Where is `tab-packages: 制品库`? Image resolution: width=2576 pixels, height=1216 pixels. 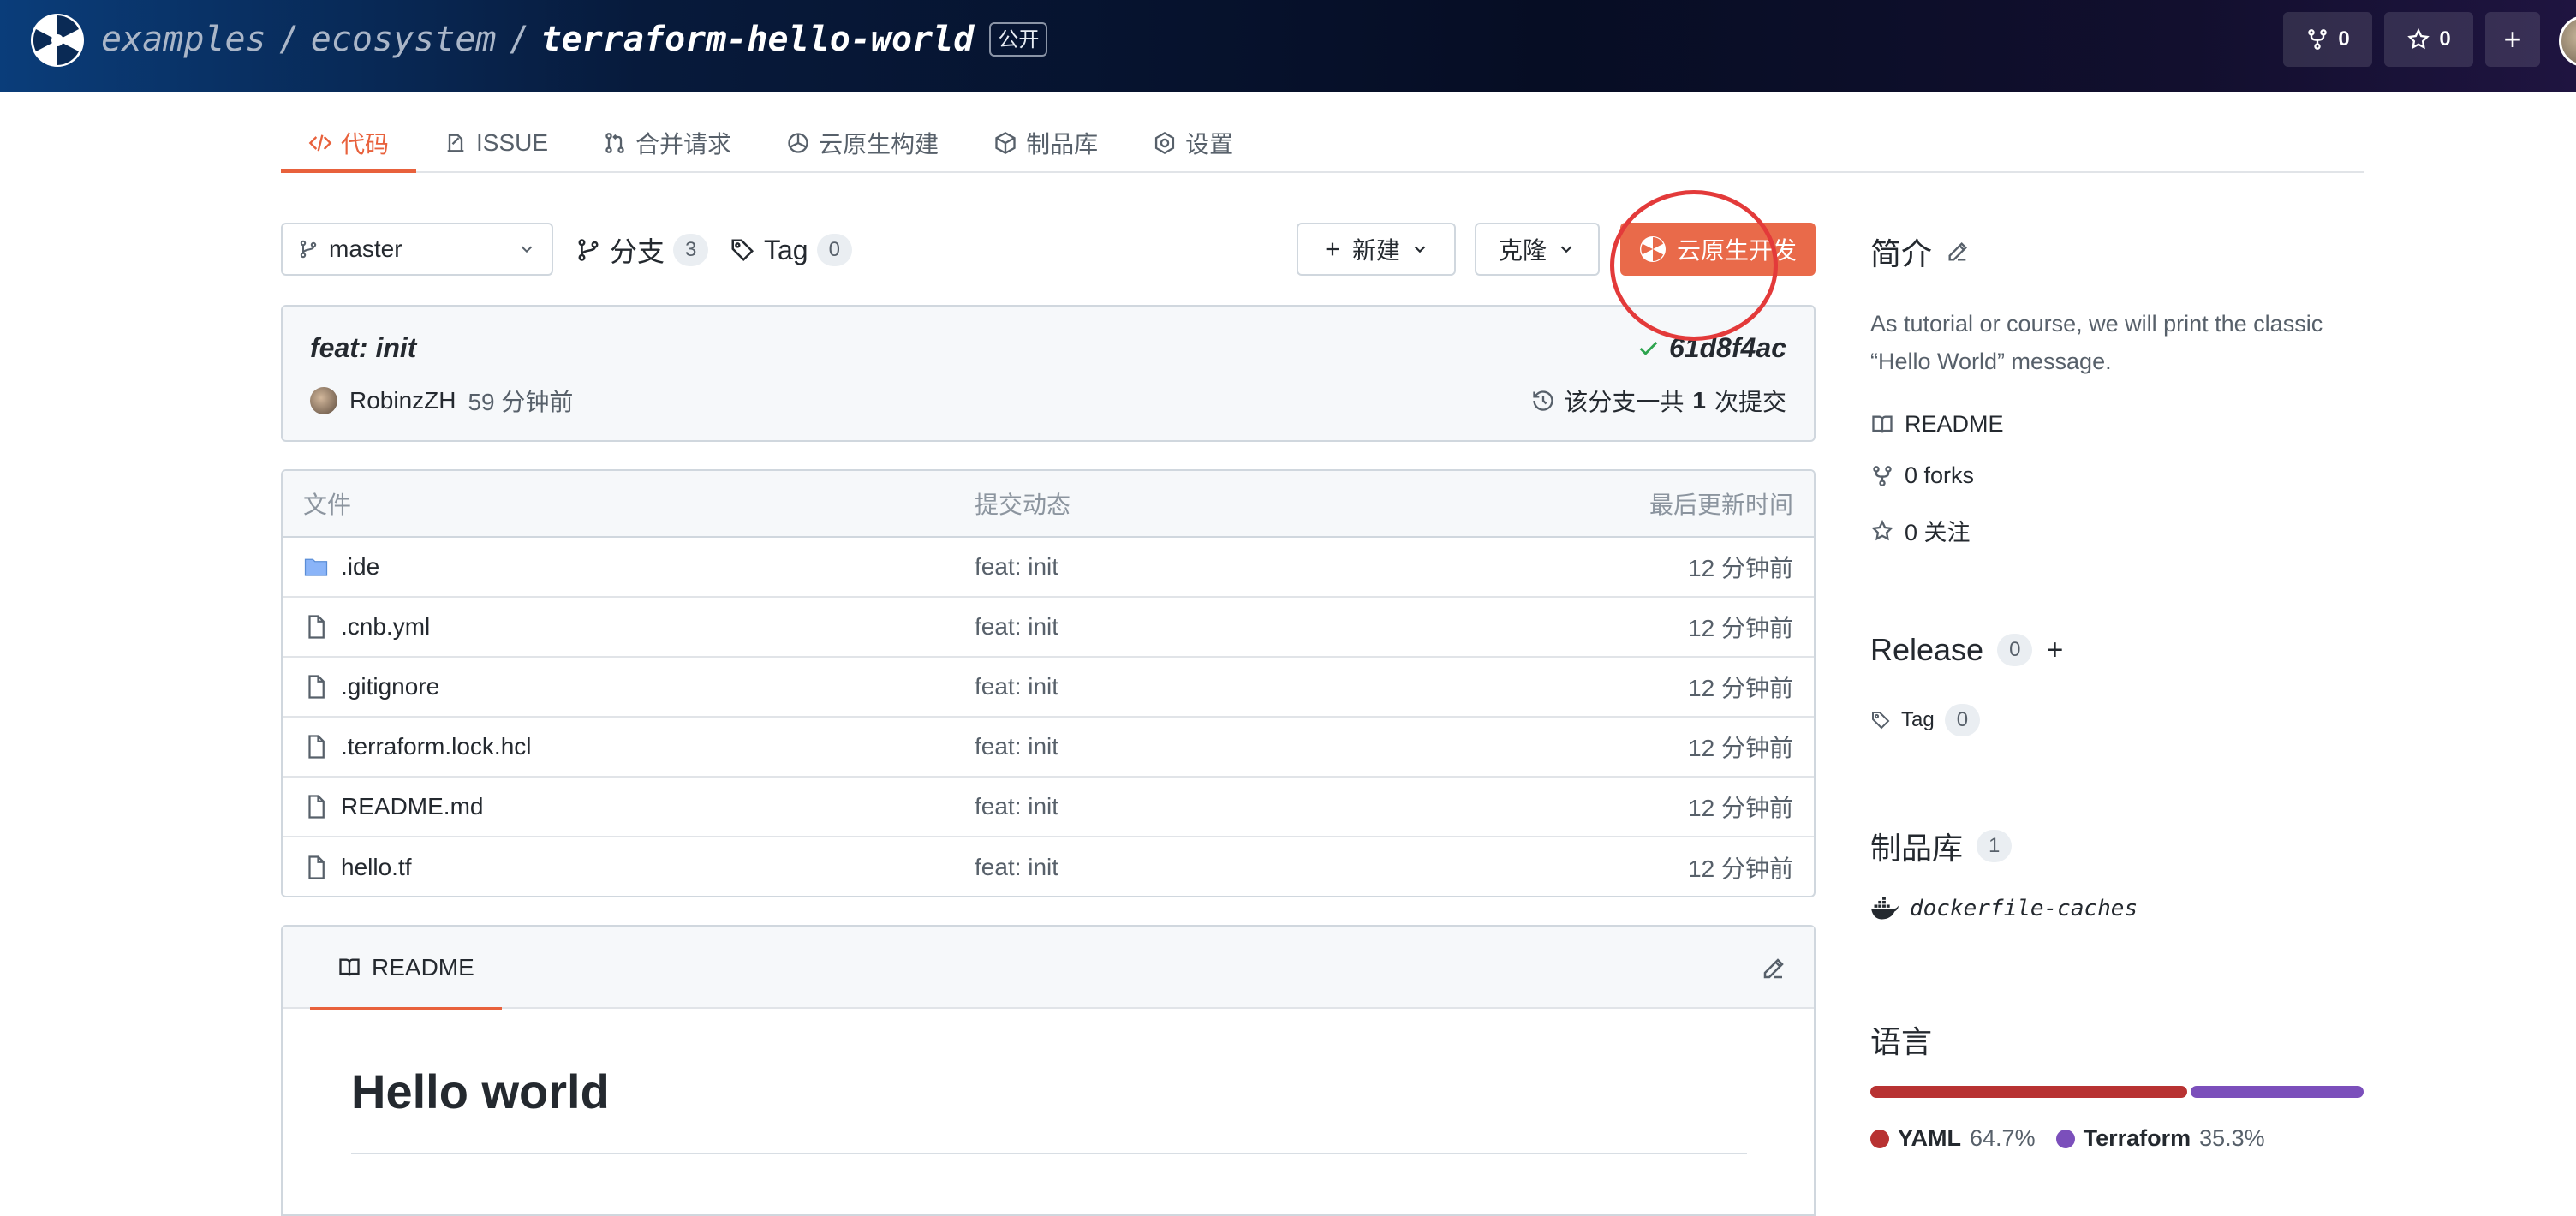 tab-packages: 制品库 is located at coordinates (1045, 143).